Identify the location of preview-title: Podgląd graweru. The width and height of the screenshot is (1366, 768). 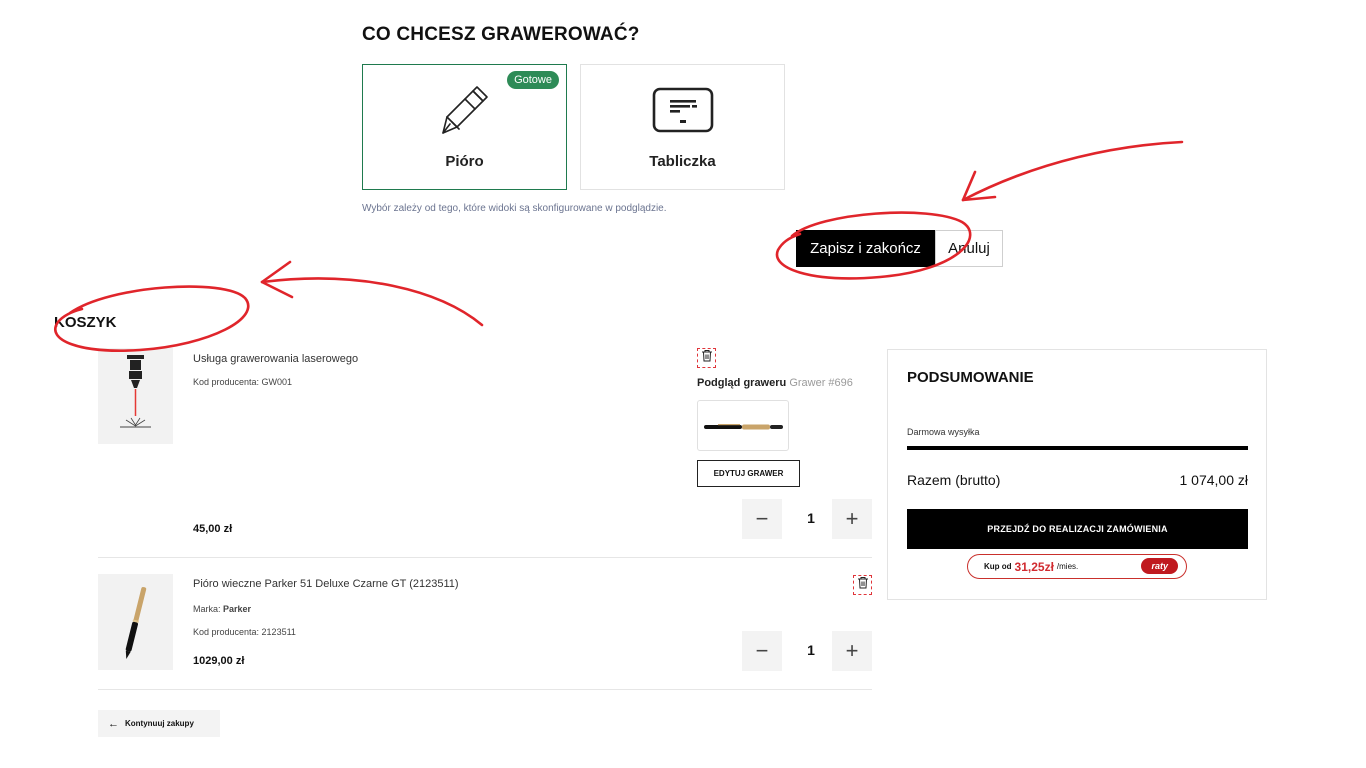
(742, 383).